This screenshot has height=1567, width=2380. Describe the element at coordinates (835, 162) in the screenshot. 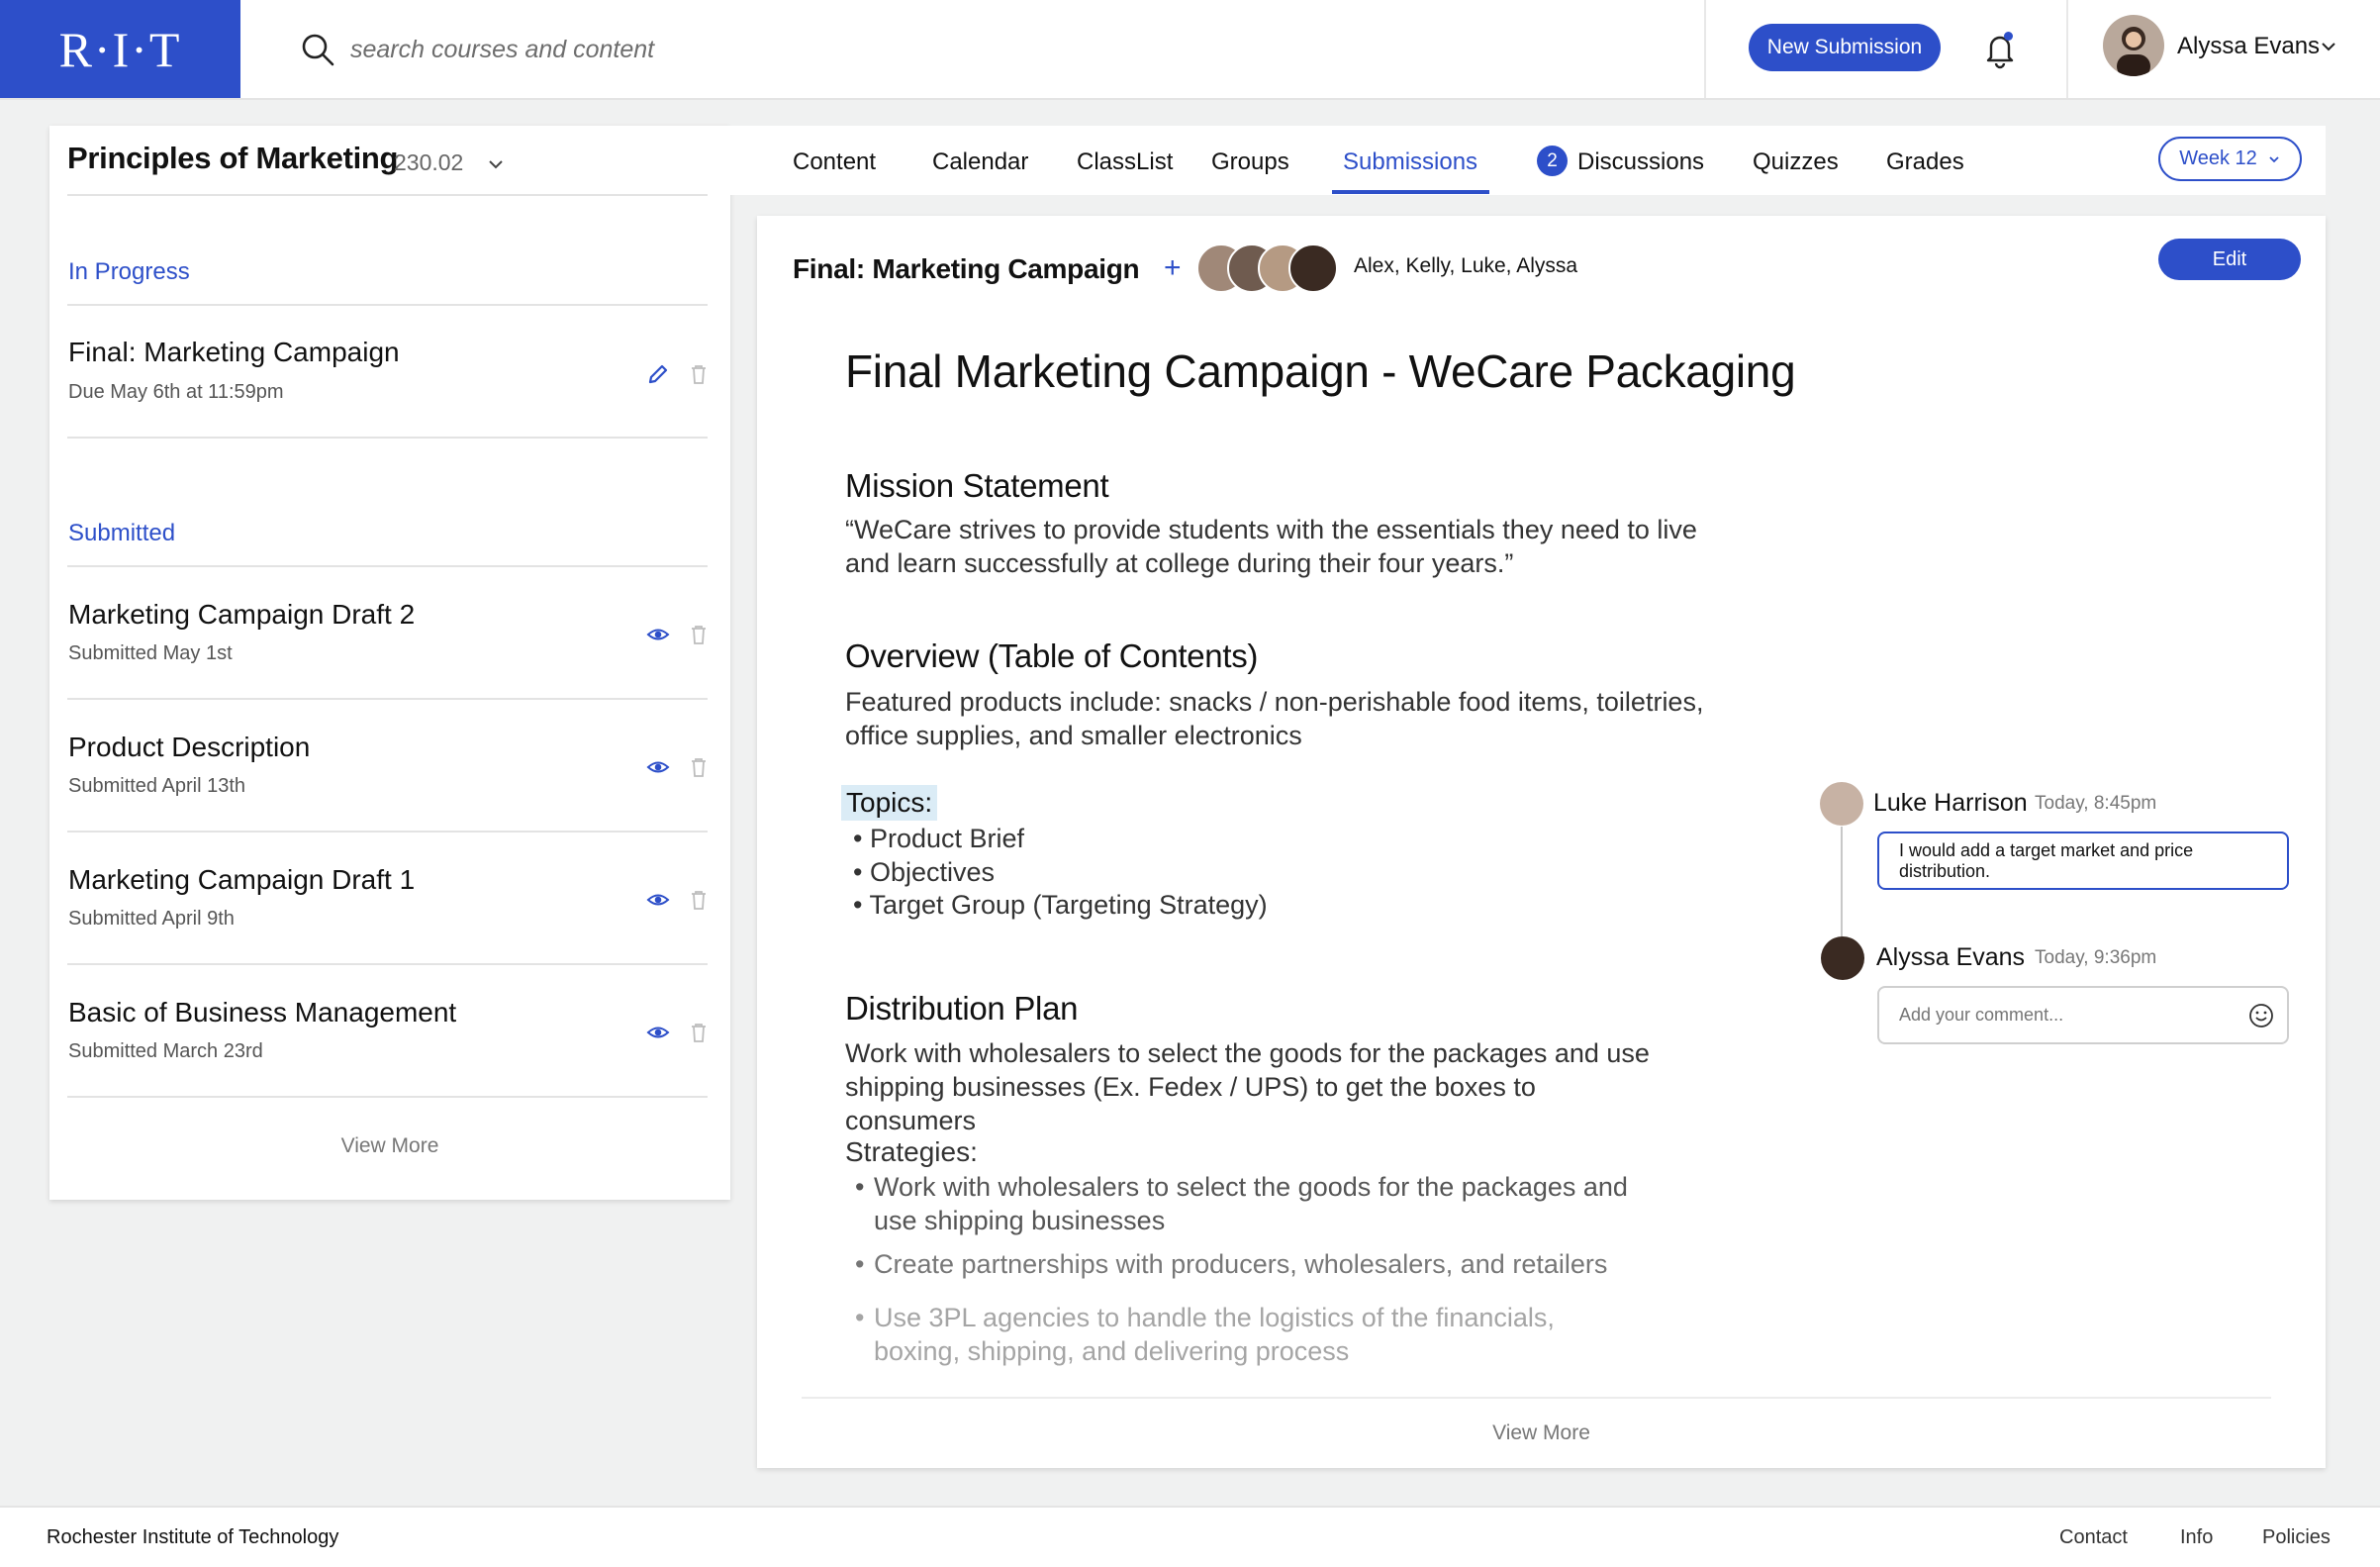

I see `tab-content: Content` at that location.